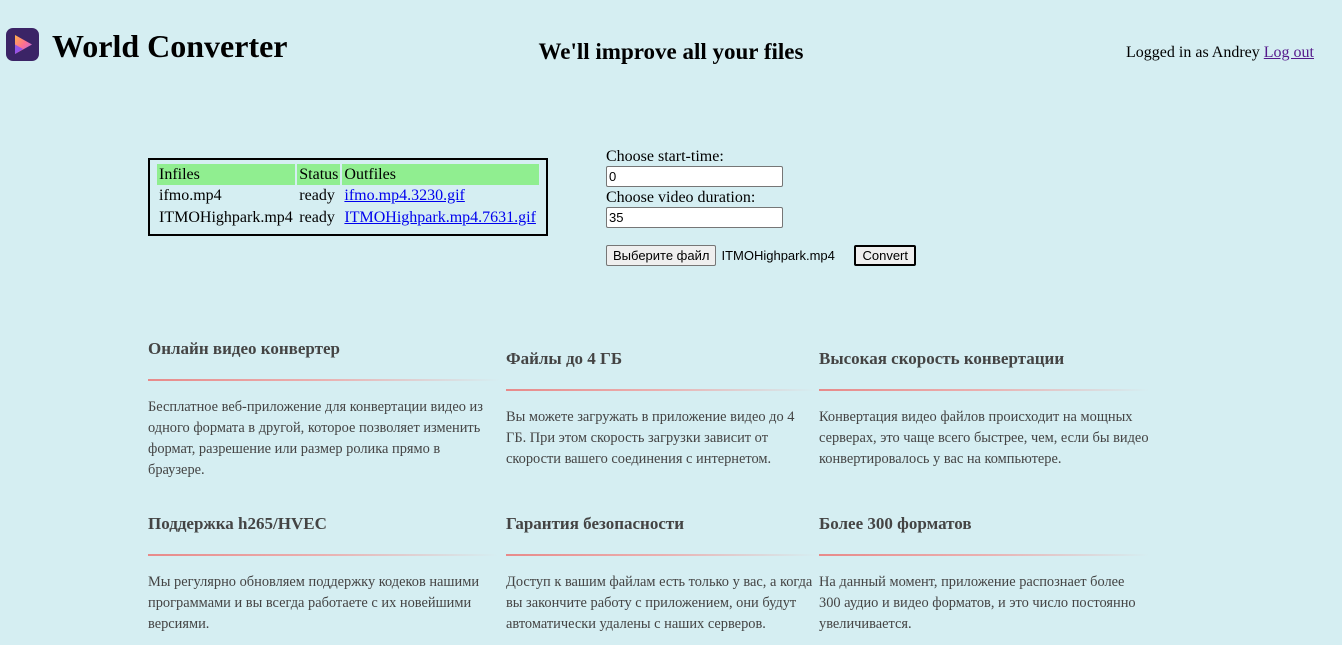 Image resolution: width=1342 pixels, height=645 pixels. I want to click on column-header-outfiles: Outfiles, so click(440, 174).